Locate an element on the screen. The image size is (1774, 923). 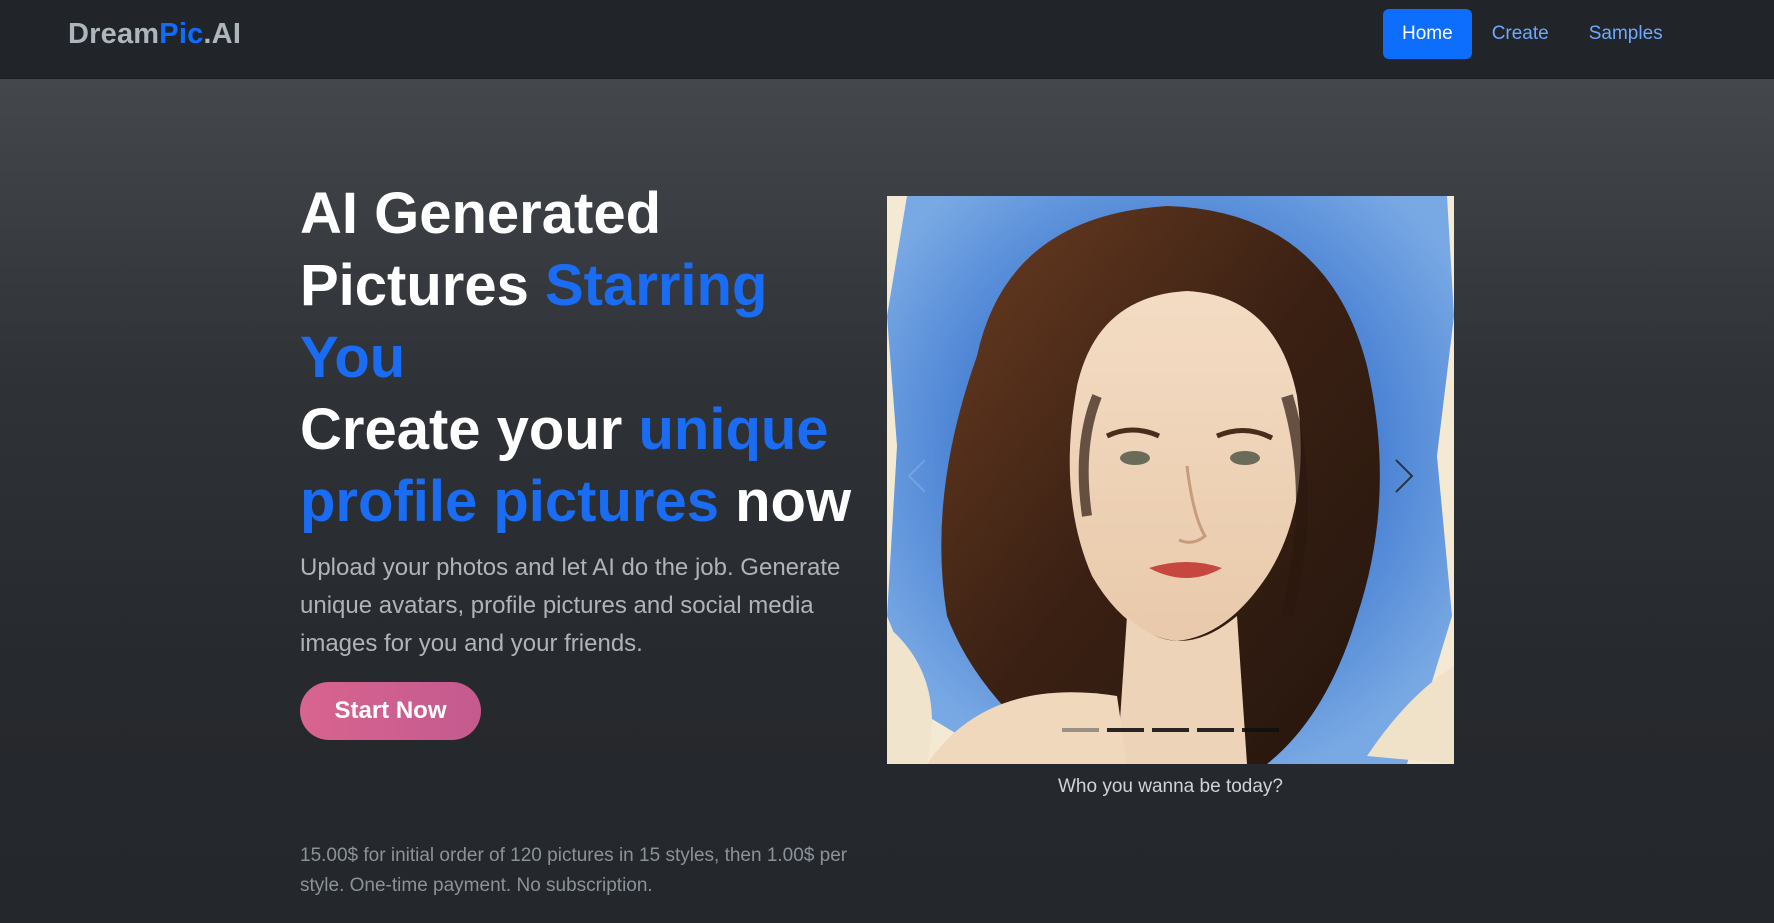
chevron-right-icon is located at coordinates (1404, 476).